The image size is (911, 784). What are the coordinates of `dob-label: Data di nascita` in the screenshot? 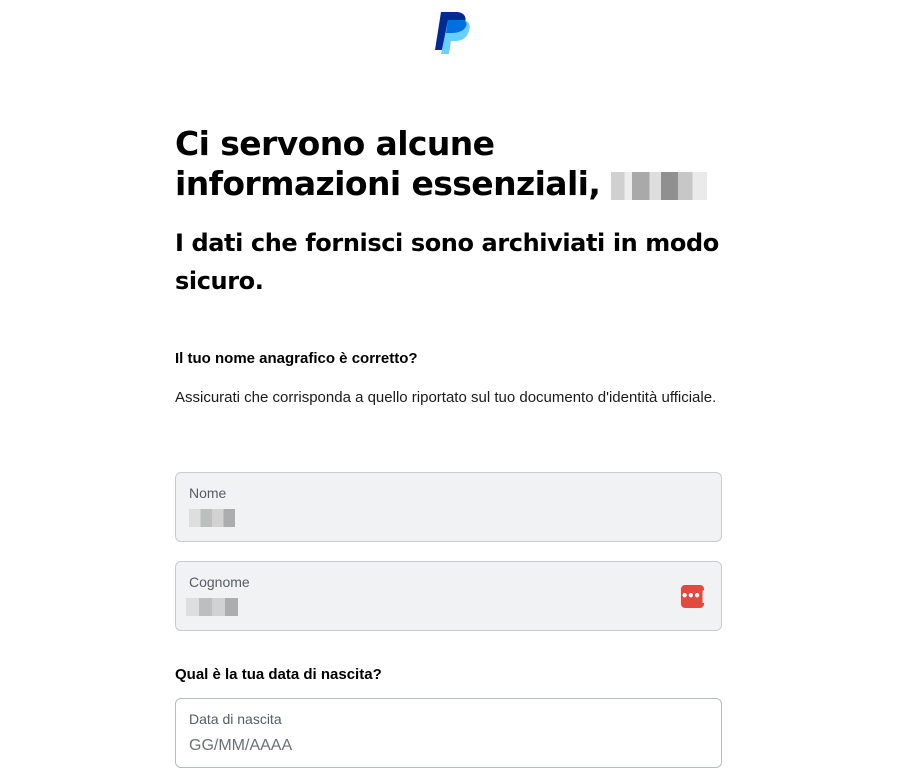 It's located at (235, 719).